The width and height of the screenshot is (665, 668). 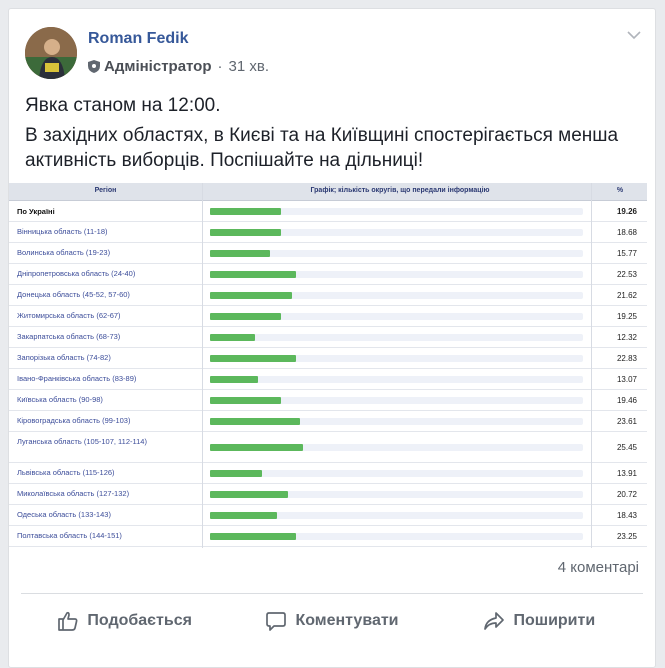 I want to click on table-row: Миколаївська область (127-132) 20.72, so click(x=328, y=494).